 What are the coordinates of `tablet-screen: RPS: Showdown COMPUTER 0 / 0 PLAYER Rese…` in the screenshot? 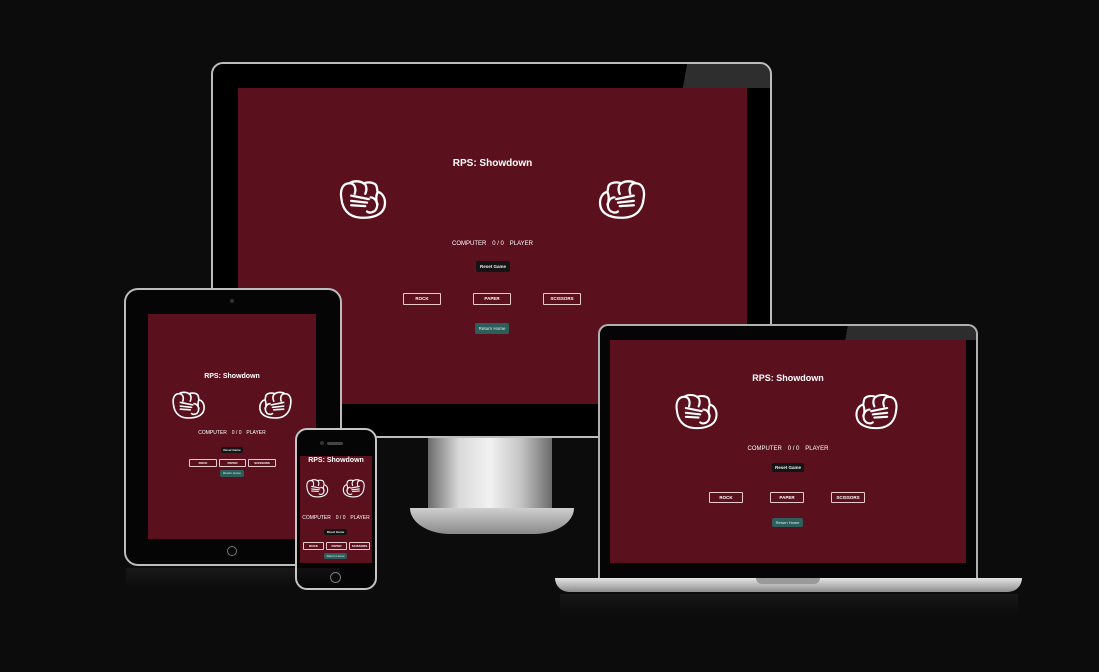 It's located at (232, 426).